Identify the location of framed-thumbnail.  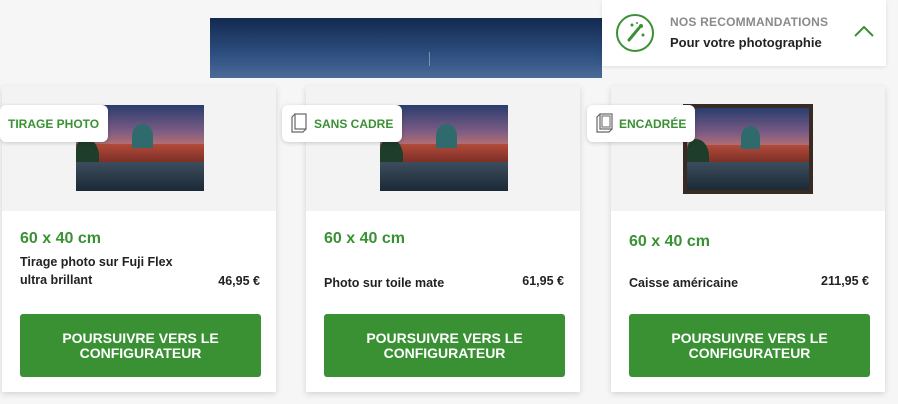
(748, 149).